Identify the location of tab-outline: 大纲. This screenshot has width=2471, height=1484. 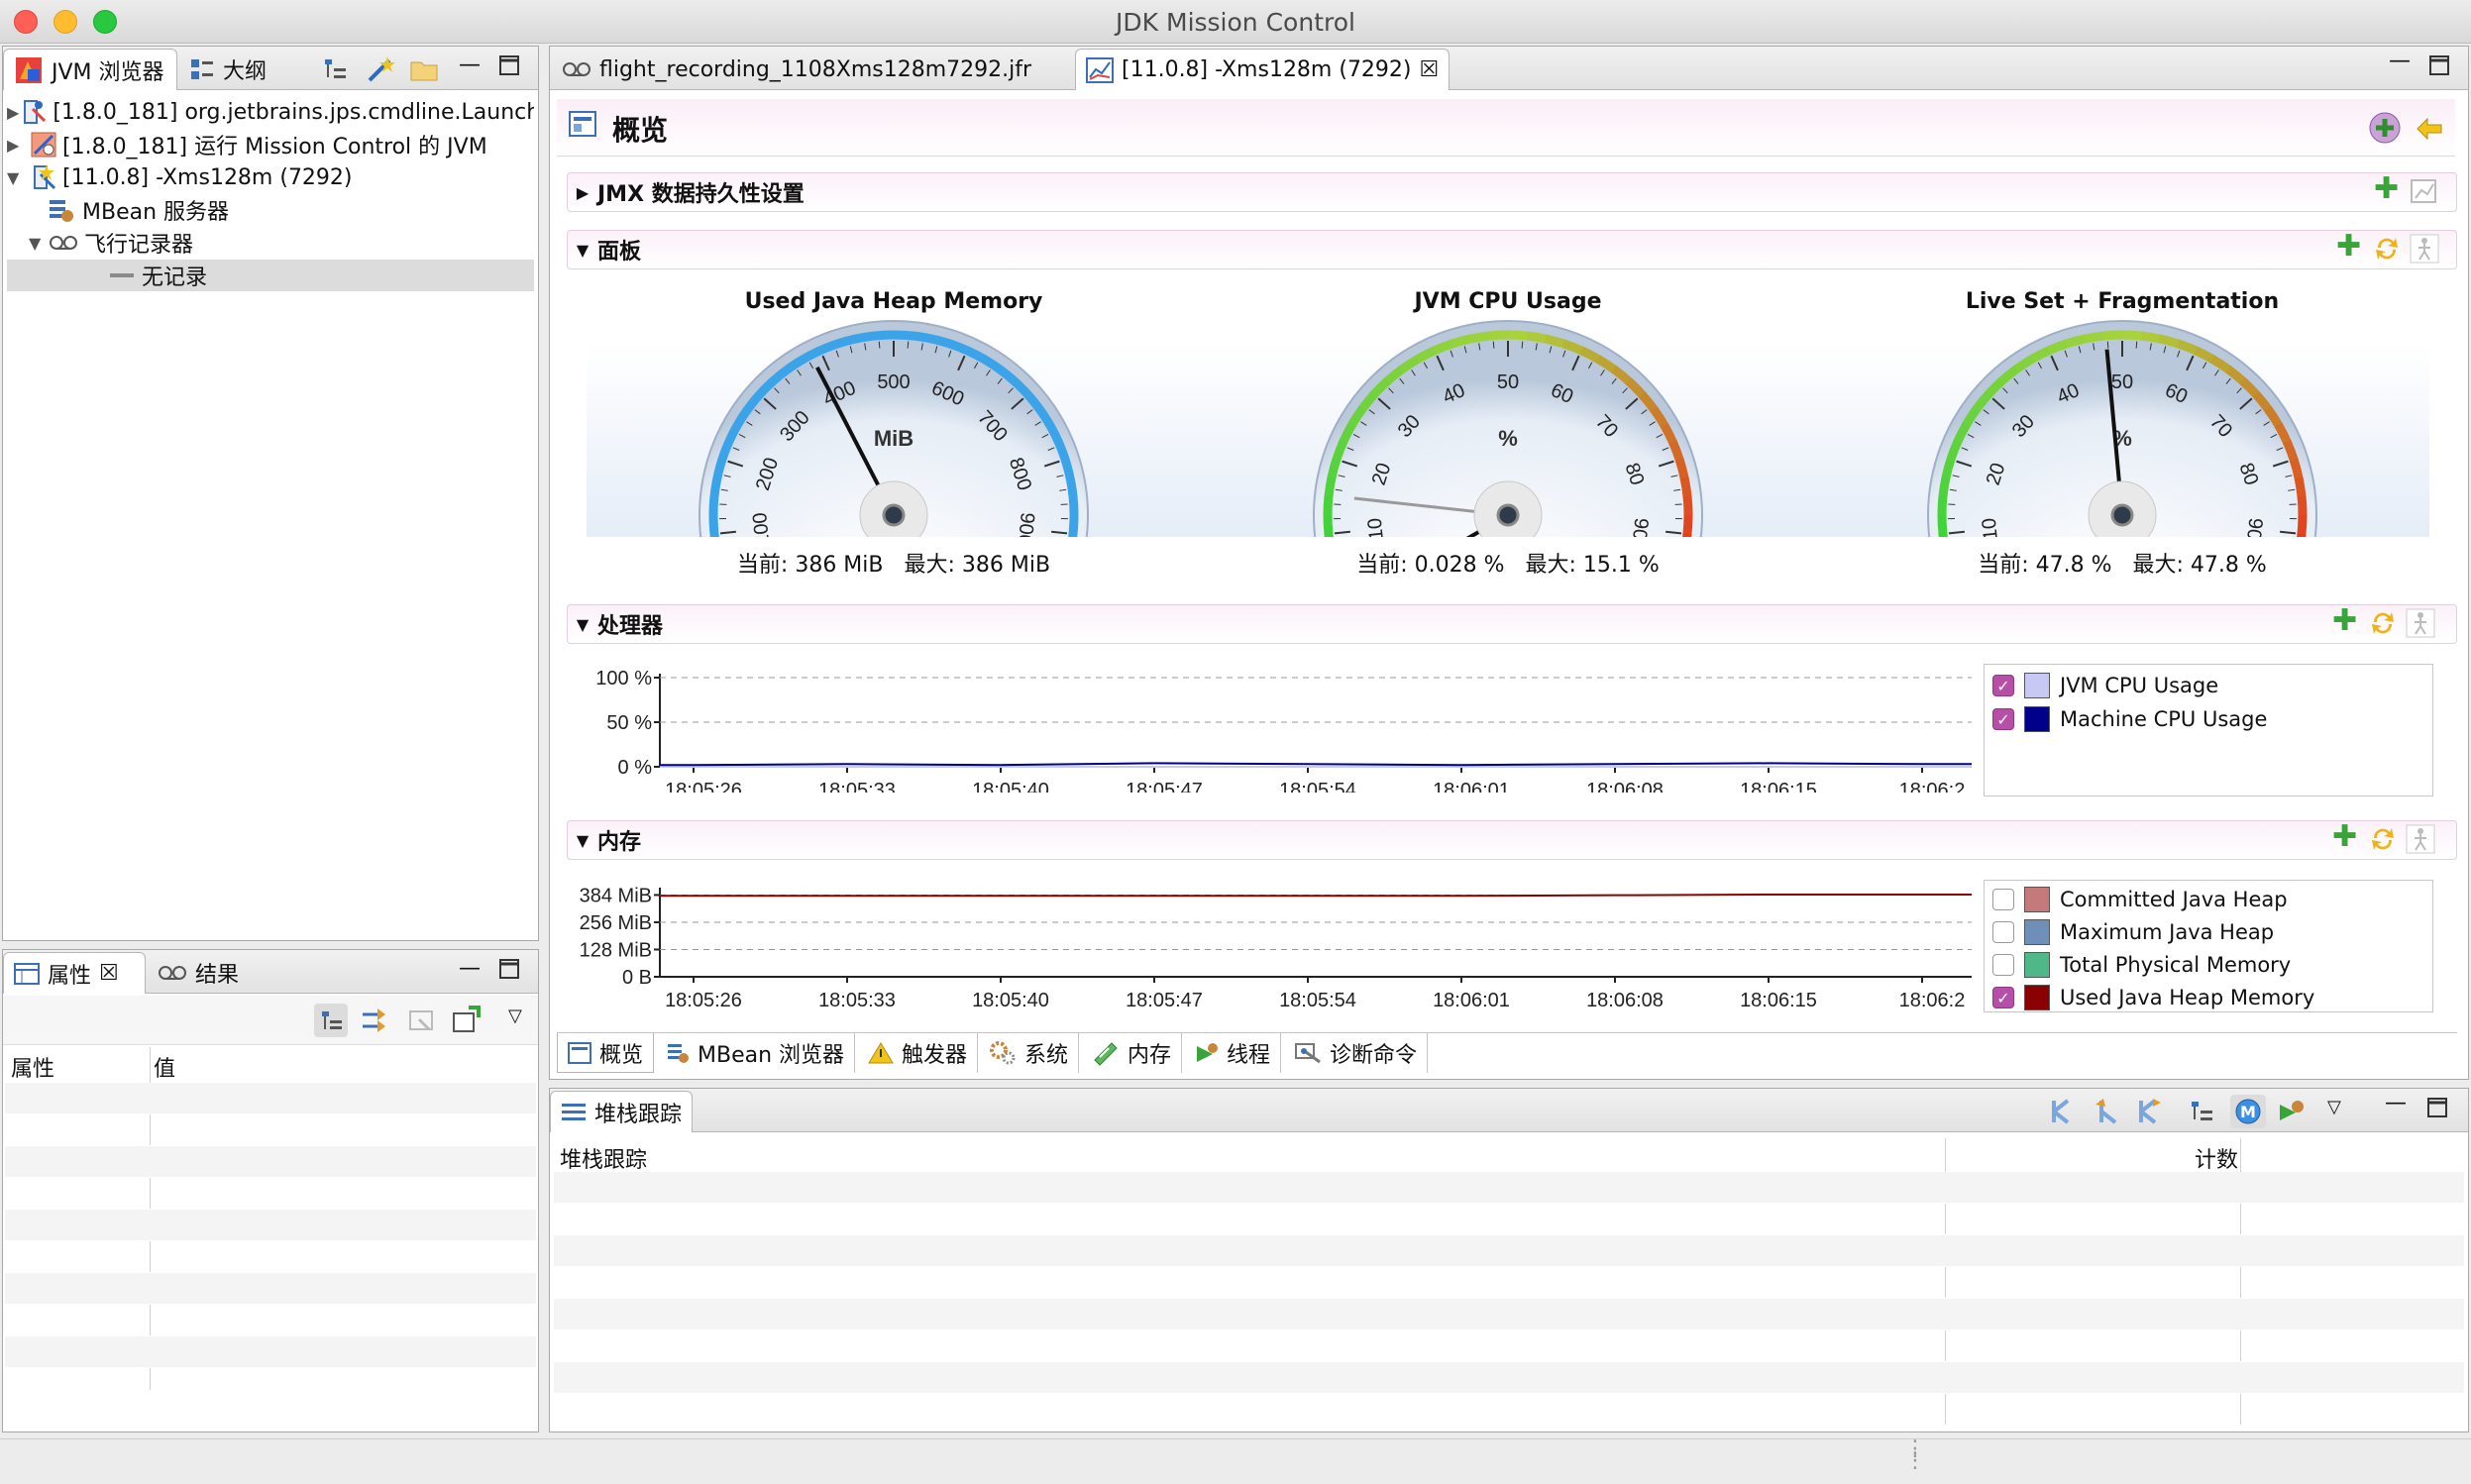
(227, 70).